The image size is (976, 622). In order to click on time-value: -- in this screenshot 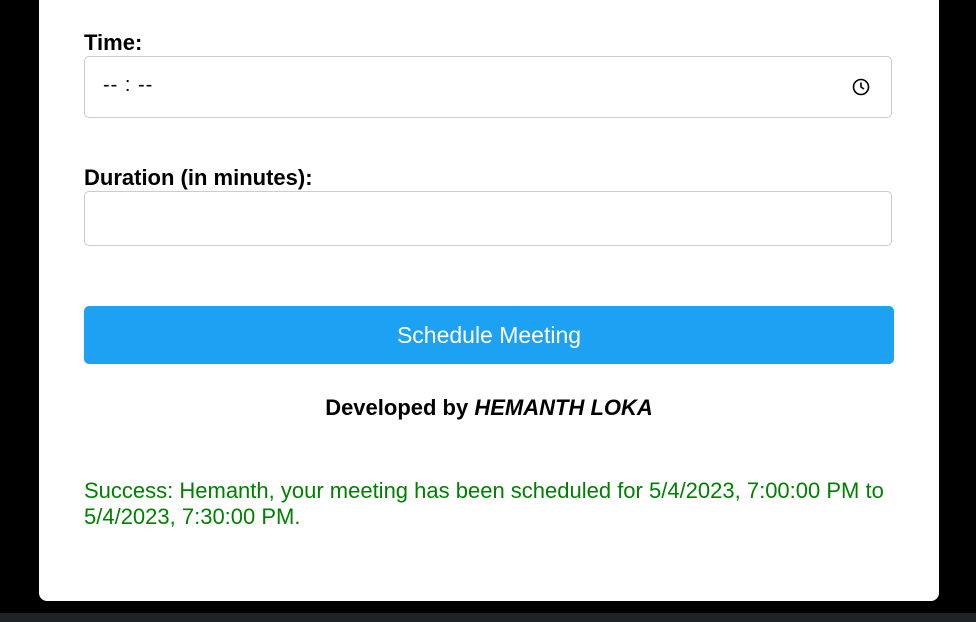, I will do `click(128, 85)`.